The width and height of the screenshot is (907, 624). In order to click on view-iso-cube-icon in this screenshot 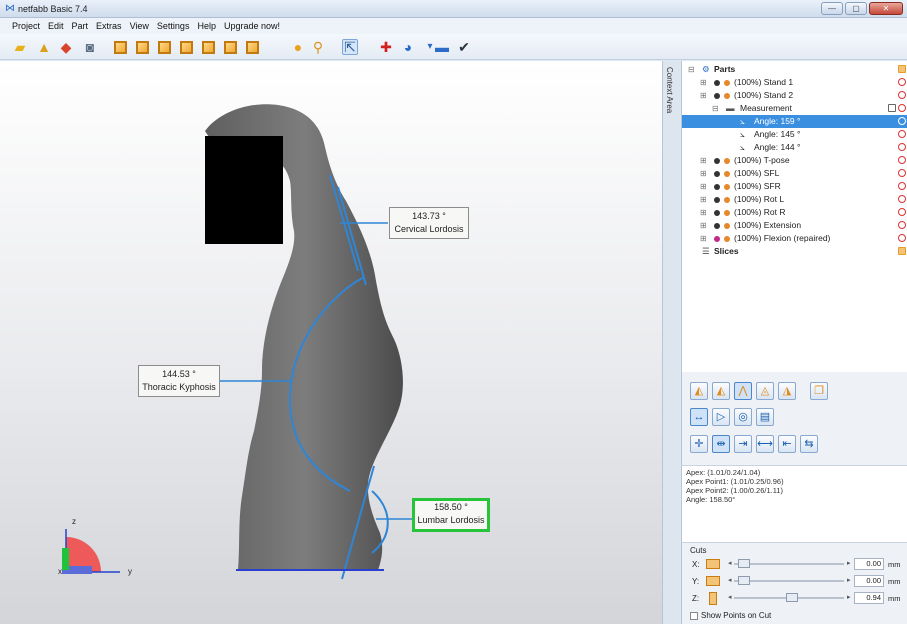, I will do `click(252, 47)`.